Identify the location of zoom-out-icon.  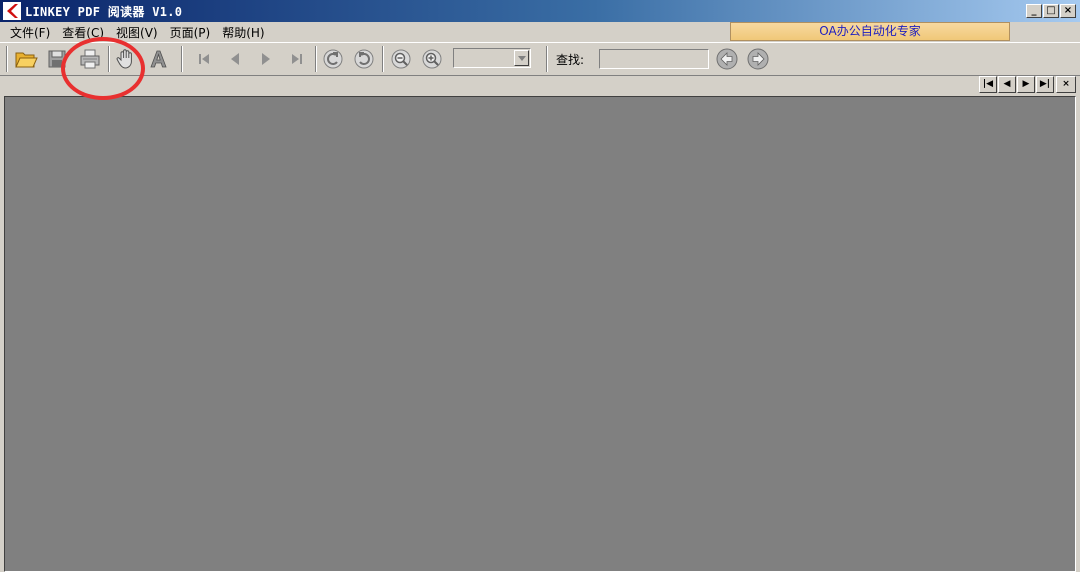
(401, 59).